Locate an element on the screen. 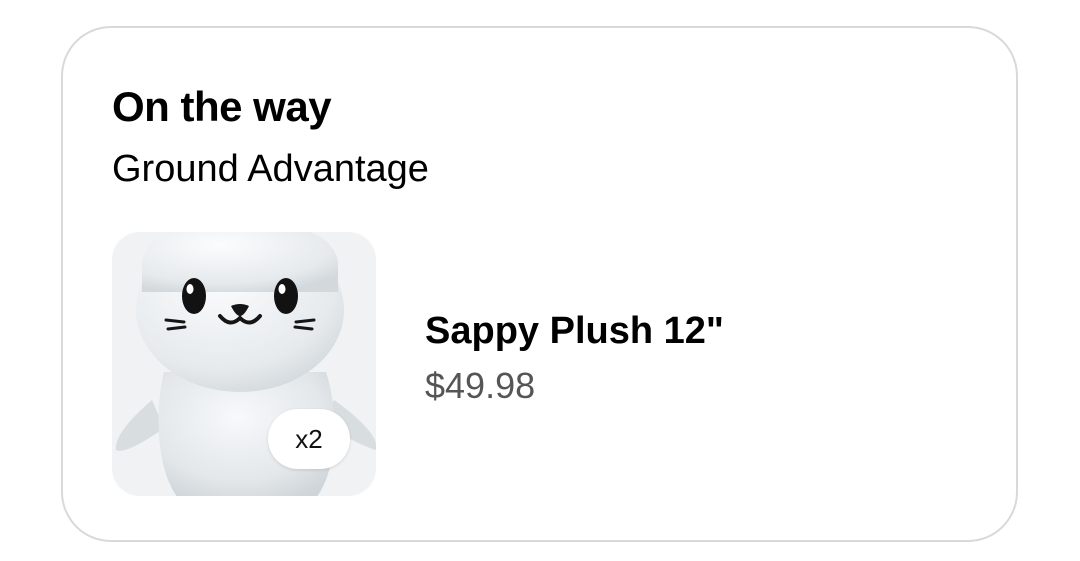  item-price: $49.98 is located at coordinates (480, 385).